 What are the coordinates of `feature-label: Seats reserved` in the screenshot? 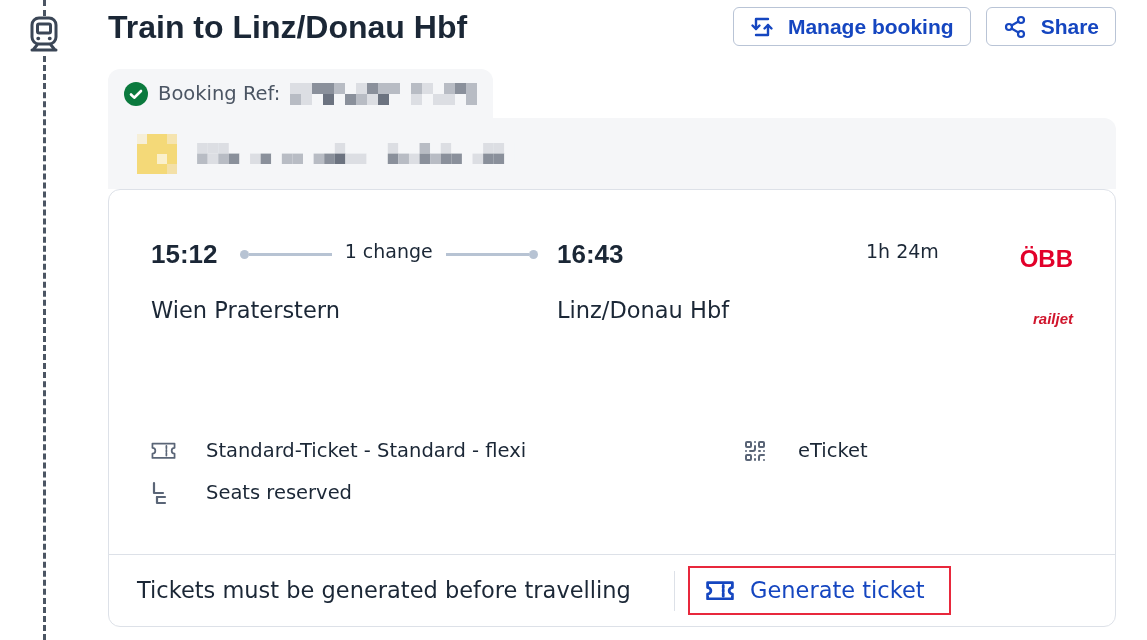 It's located at (279, 493).